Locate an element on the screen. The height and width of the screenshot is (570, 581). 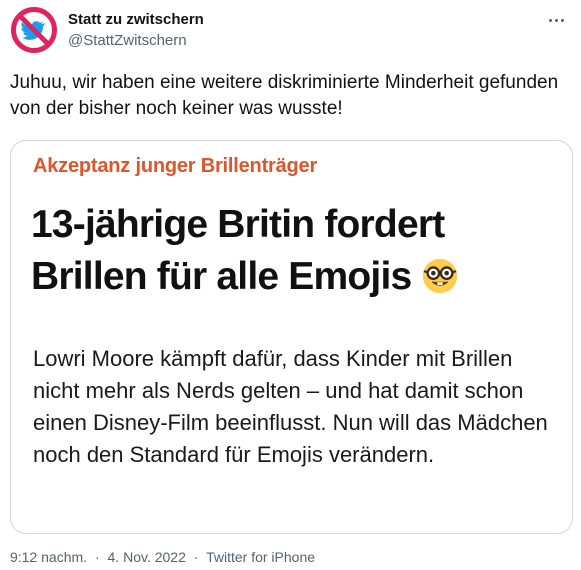
headline-line-2: Brillen für alle Emojis is located at coordinates (291, 277).